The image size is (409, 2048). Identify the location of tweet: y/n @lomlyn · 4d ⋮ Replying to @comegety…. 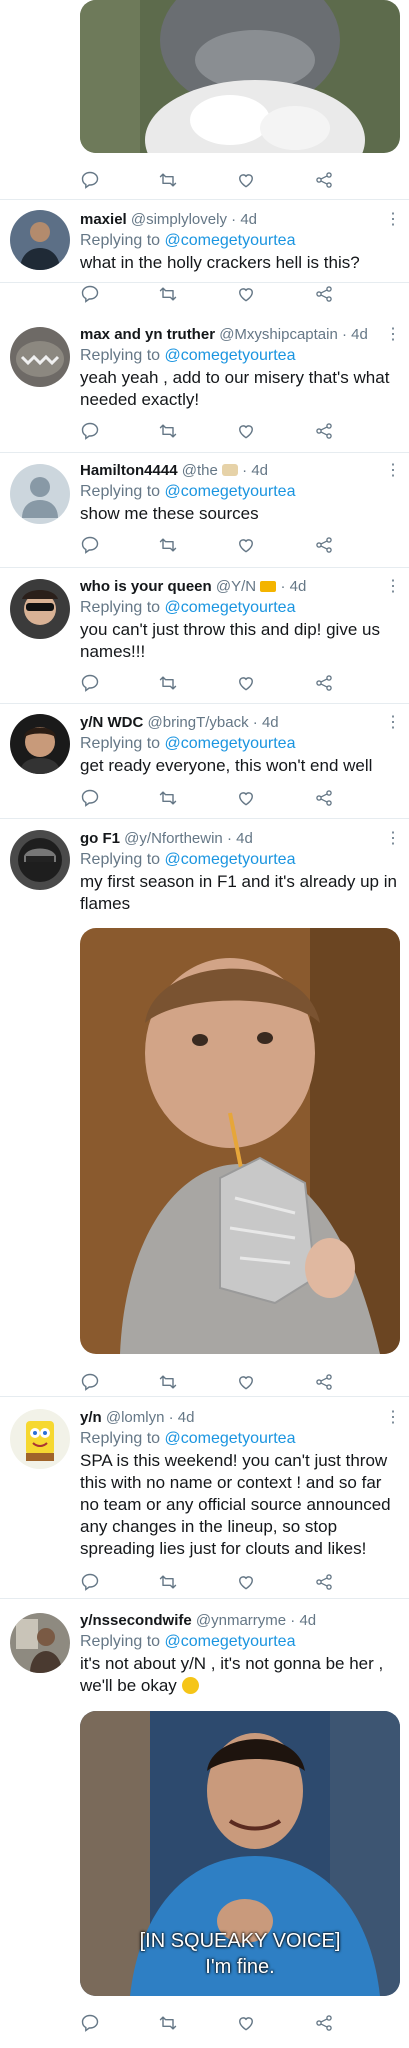
(204, 1498).